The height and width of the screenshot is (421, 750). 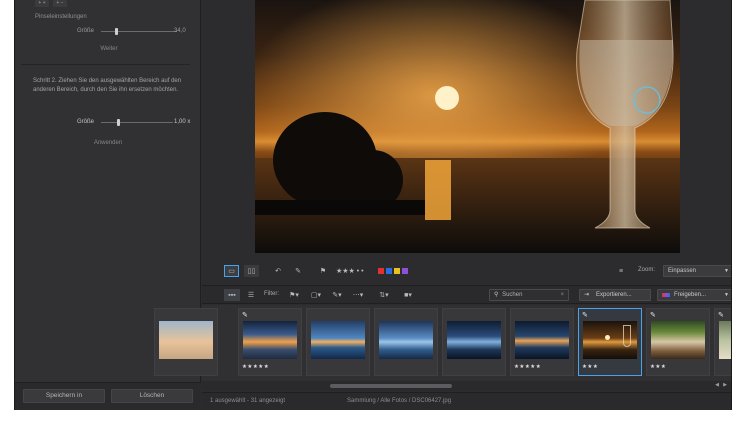 I want to click on stack-icon: ■▾, so click(x=408, y=295).